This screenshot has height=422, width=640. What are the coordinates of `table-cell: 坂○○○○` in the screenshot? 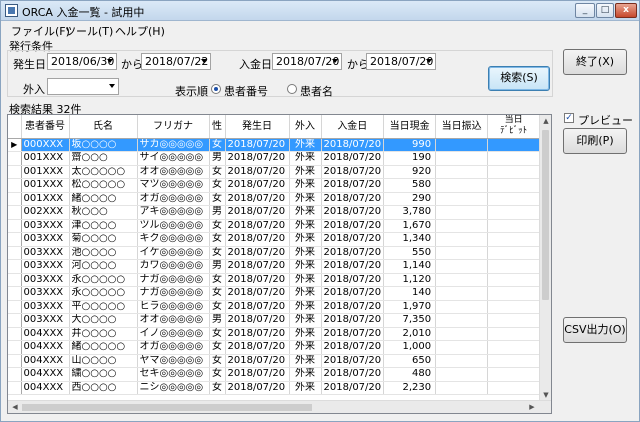 It's located at (103, 145).